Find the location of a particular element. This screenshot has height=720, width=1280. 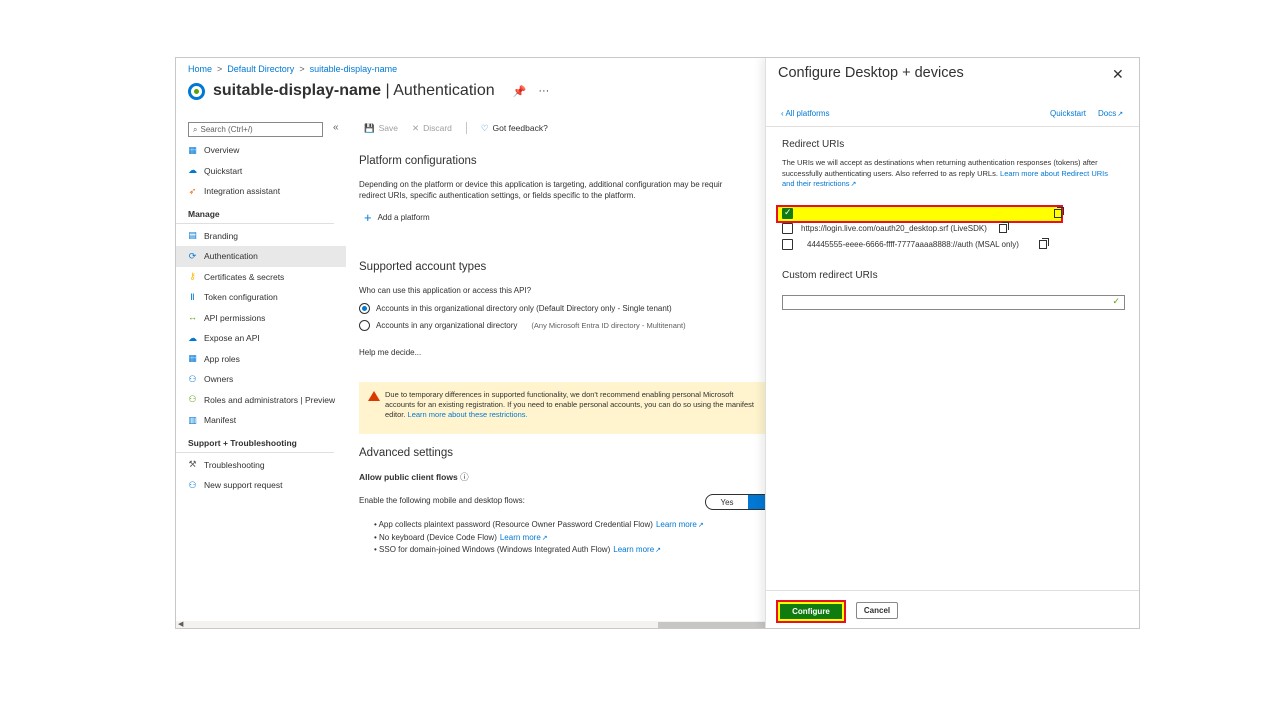

account-types-title: Supported account types is located at coordinates (423, 267).